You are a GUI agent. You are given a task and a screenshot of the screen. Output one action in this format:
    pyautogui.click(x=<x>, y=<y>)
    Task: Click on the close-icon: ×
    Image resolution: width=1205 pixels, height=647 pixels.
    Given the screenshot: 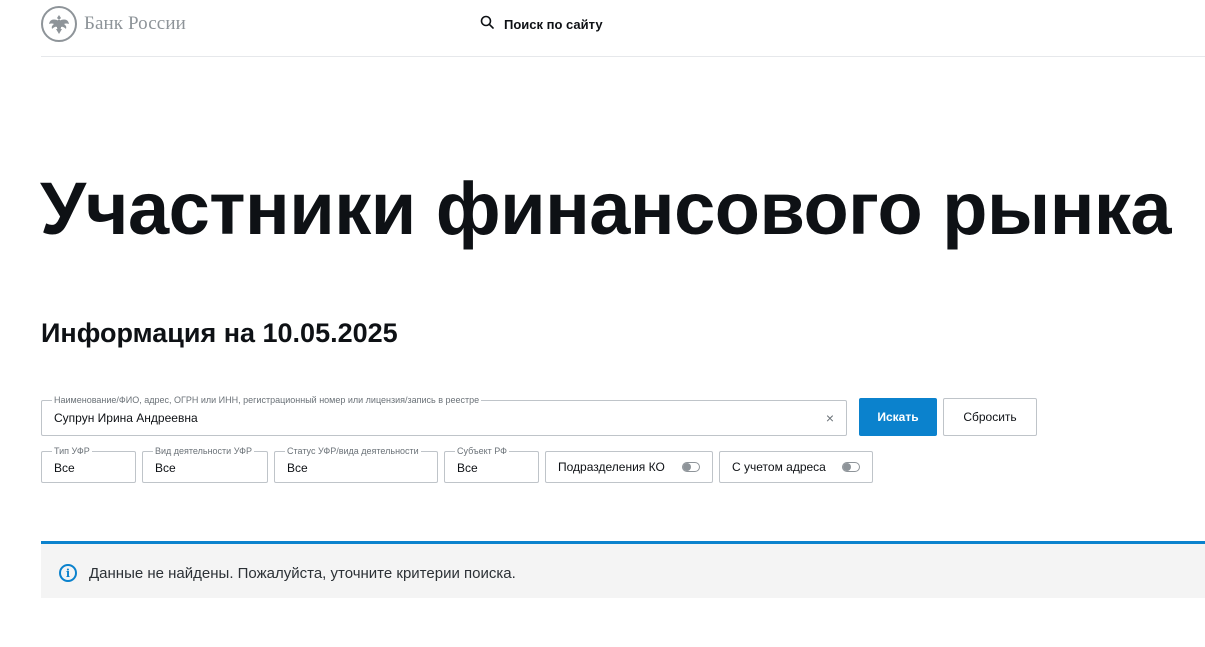 What is the action you would take?
    pyautogui.click(x=830, y=418)
    